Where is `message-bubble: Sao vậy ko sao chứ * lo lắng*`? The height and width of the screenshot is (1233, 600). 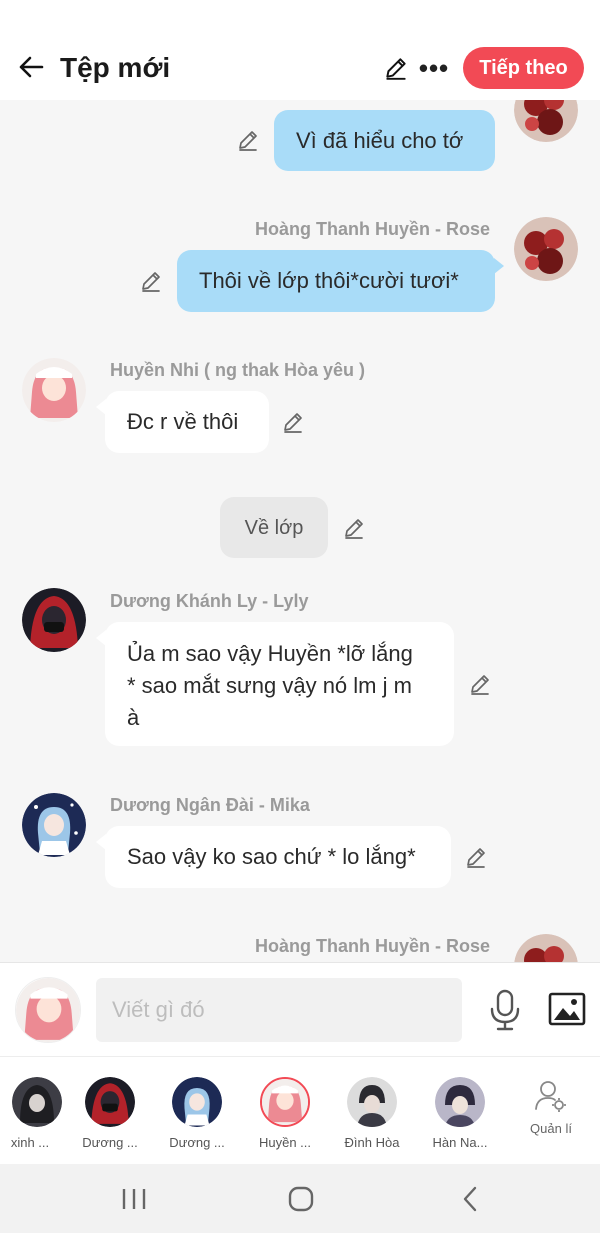
message-bubble: Sao vậy ko sao chứ * lo lắng* is located at coordinates (273, 857).